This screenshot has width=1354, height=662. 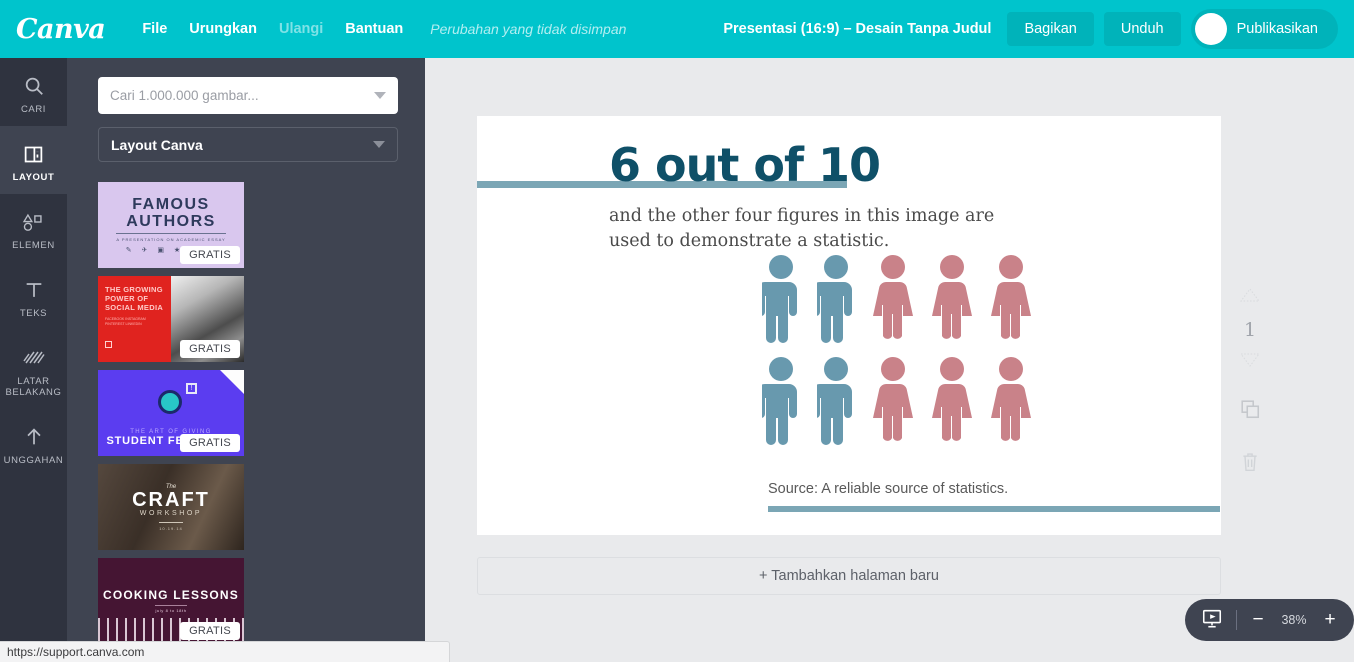 I want to click on sidebar-item-layout: LAYOUT, so click(x=33, y=160).